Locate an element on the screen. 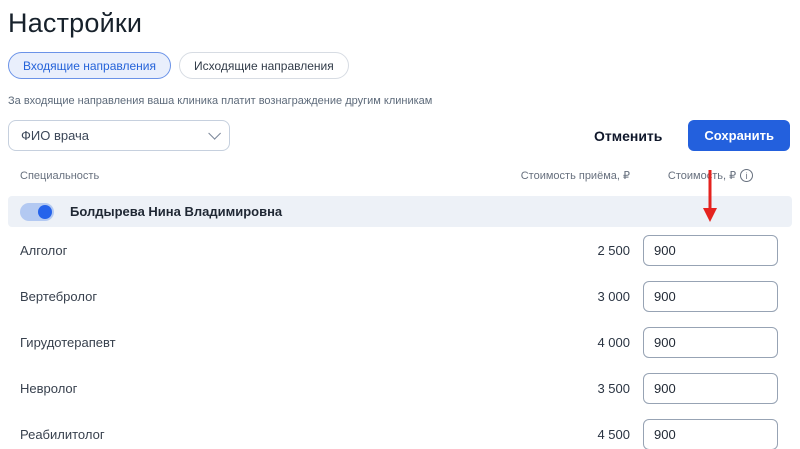 The height and width of the screenshot is (449, 800). table-row: Вертебролог 3 000 is located at coordinates (400, 296).